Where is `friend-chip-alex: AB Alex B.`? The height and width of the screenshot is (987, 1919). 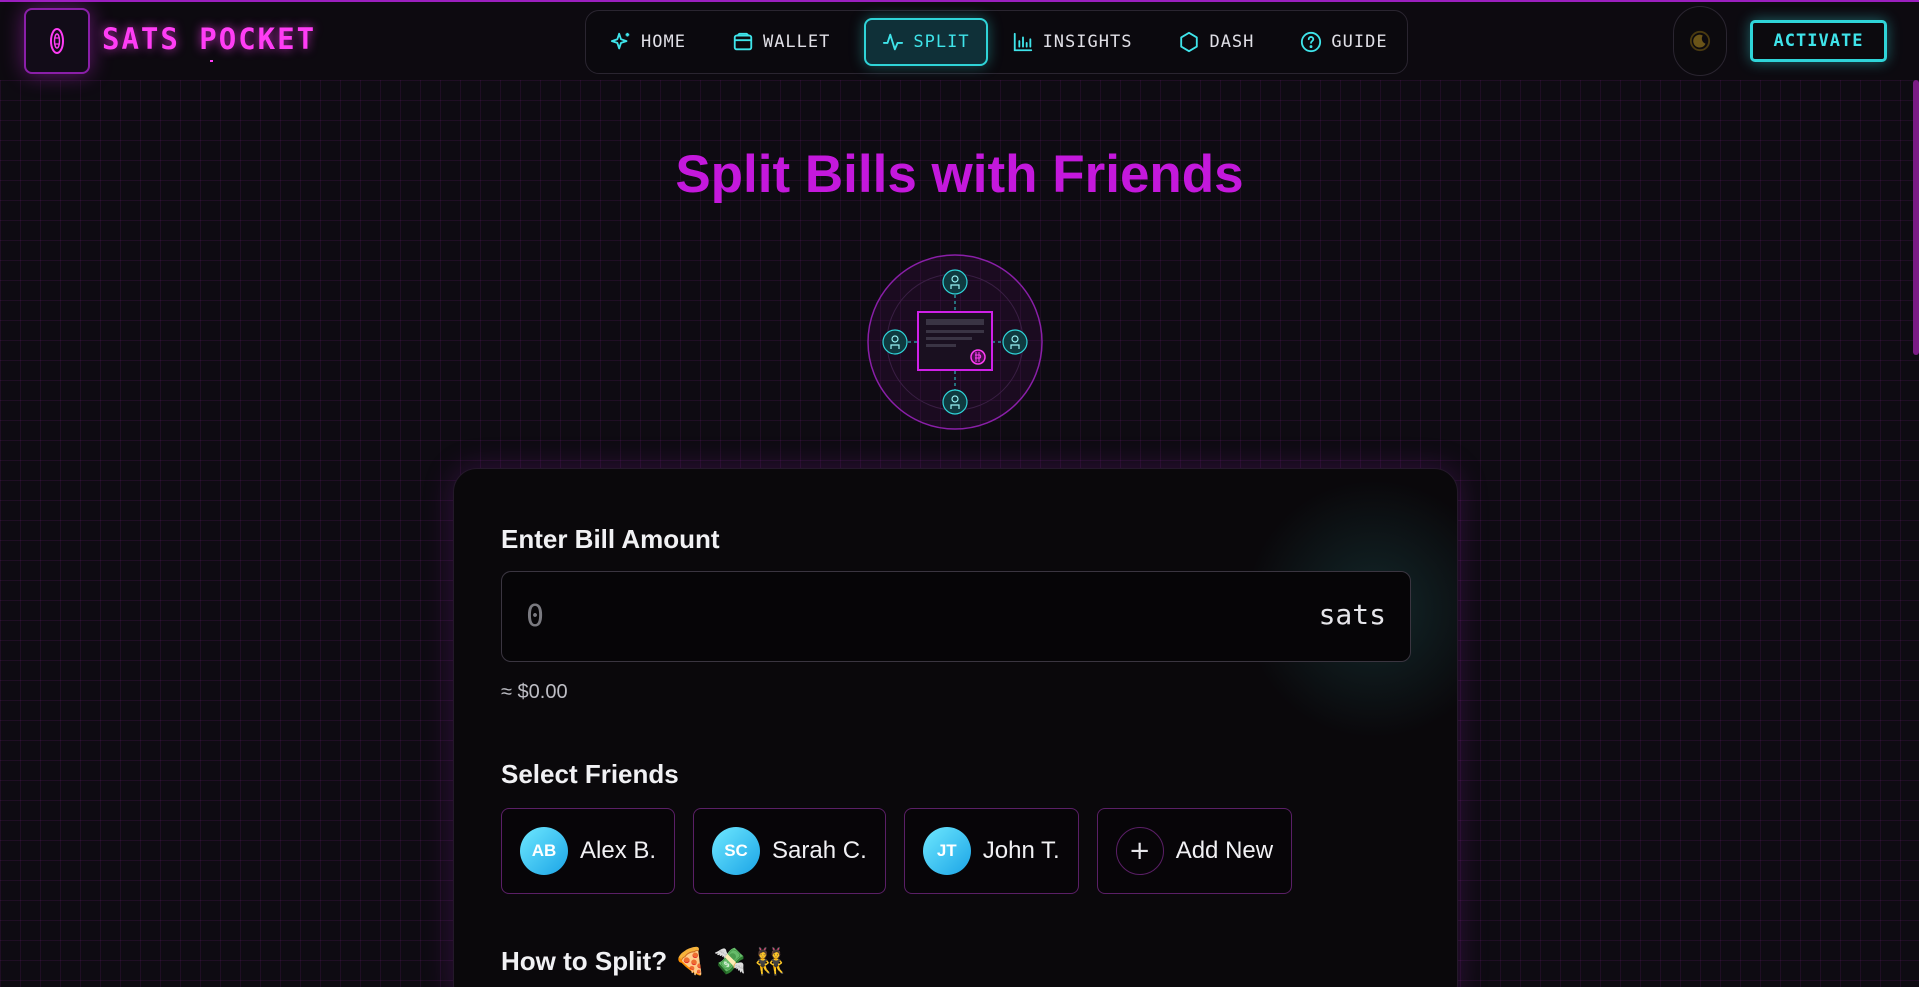 friend-chip-alex: AB Alex B. is located at coordinates (588, 851).